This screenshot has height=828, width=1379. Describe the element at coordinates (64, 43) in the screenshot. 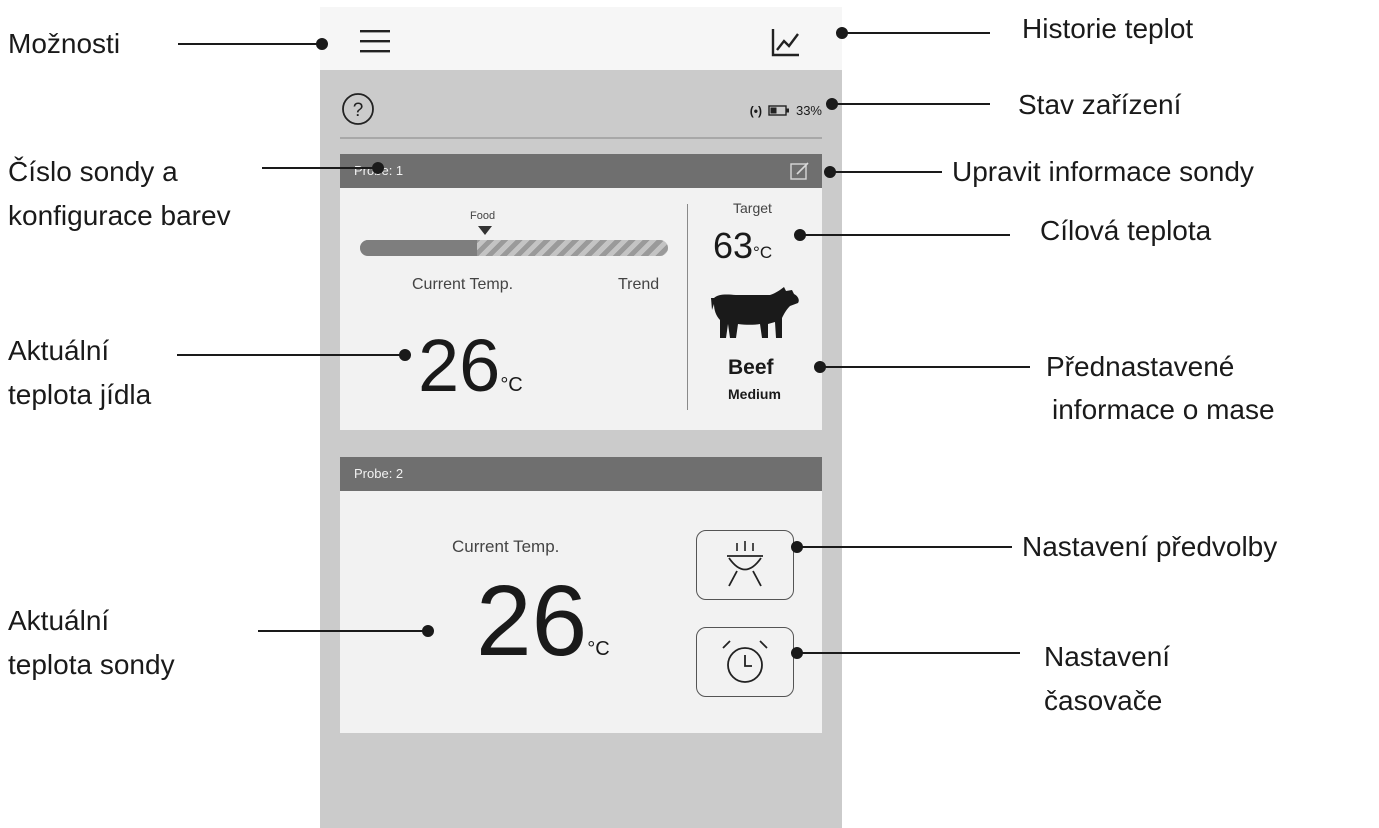

I see `annotation-options: Možnosti` at that location.